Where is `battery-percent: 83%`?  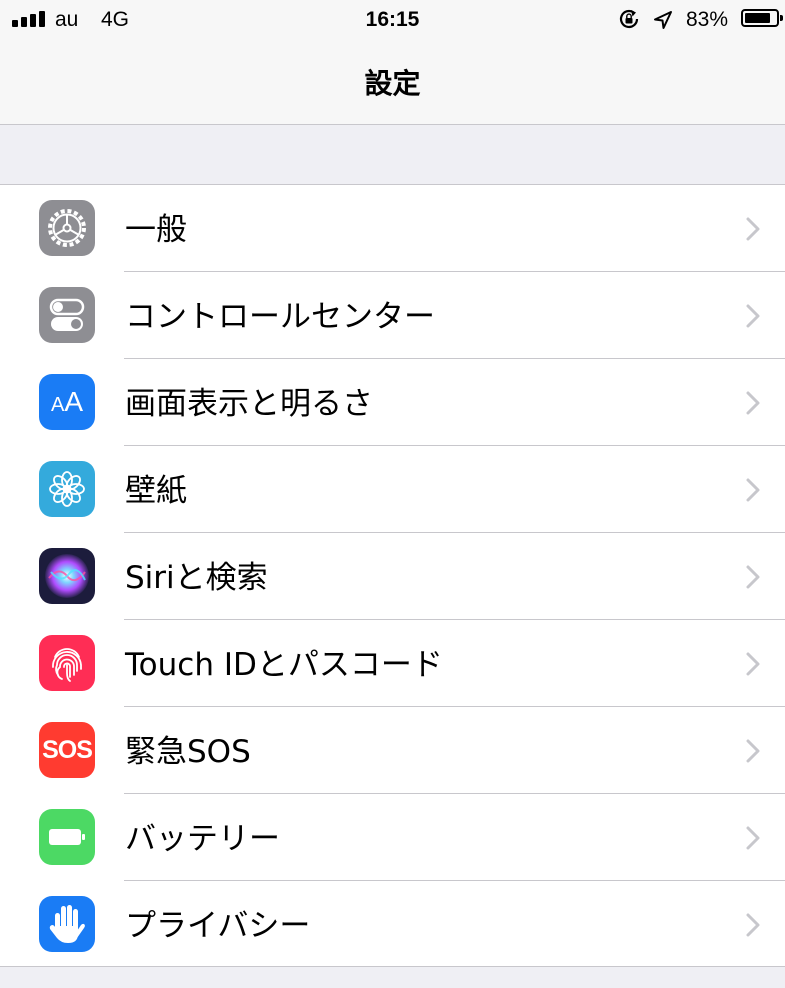
battery-percent: 83% is located at coordinates (707, 19).